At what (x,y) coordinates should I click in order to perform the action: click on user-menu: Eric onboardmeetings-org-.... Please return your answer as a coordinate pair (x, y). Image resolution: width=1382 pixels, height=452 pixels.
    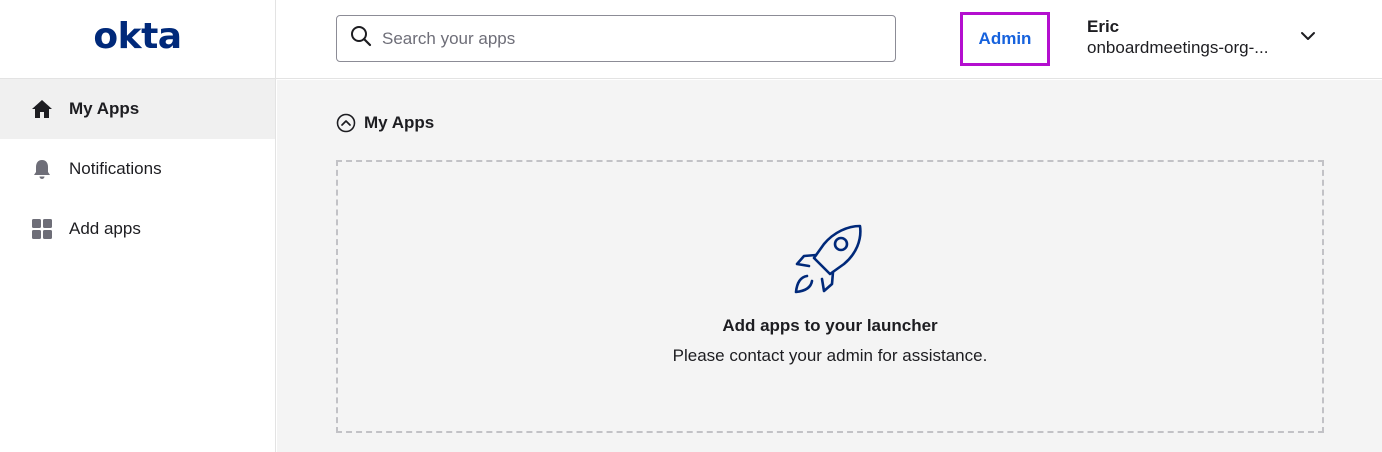
    Looking at the image, I should click on (1187, 38).